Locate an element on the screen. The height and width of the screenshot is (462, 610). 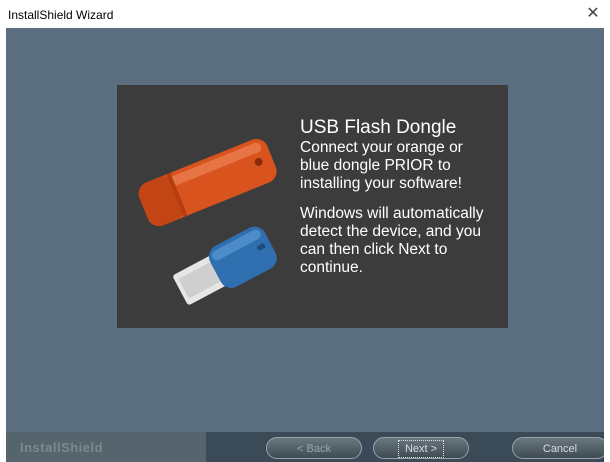
cancel-button-label: Cancel is located at coordinates (560, 449).